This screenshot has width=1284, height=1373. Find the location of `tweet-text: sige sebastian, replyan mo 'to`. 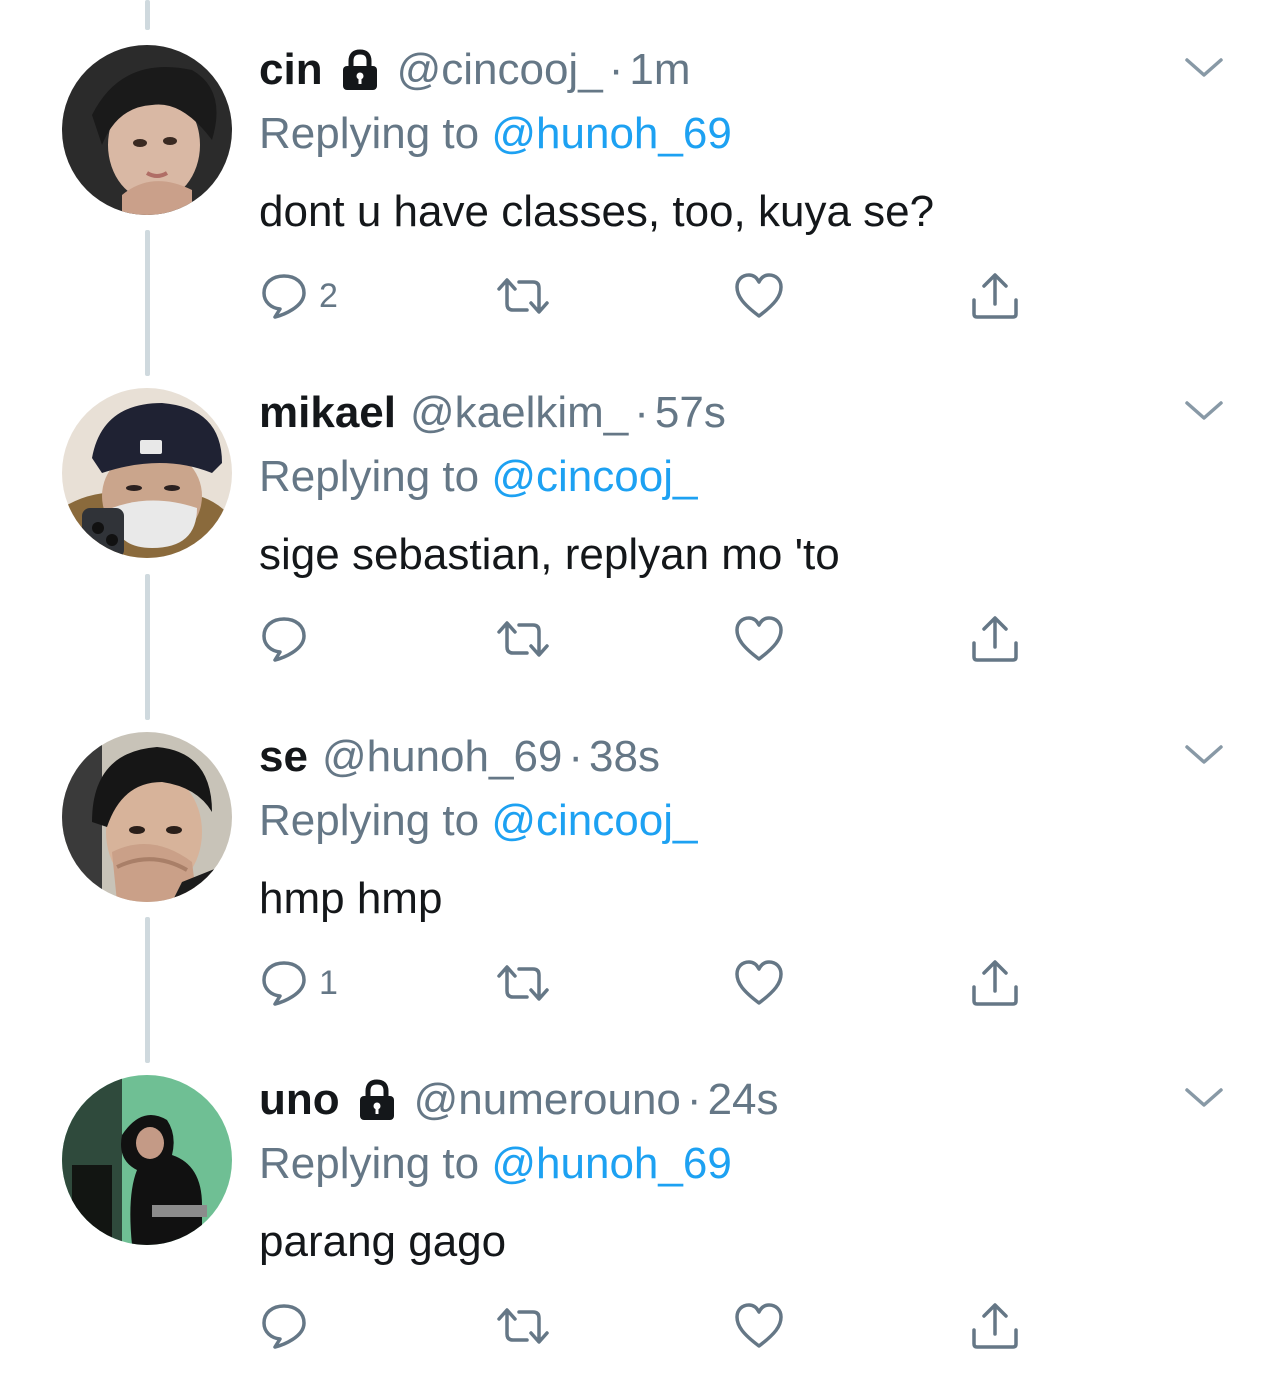

tweet-text: sige sebastian, replyan mo 'to is located at coordinates (549, 554).